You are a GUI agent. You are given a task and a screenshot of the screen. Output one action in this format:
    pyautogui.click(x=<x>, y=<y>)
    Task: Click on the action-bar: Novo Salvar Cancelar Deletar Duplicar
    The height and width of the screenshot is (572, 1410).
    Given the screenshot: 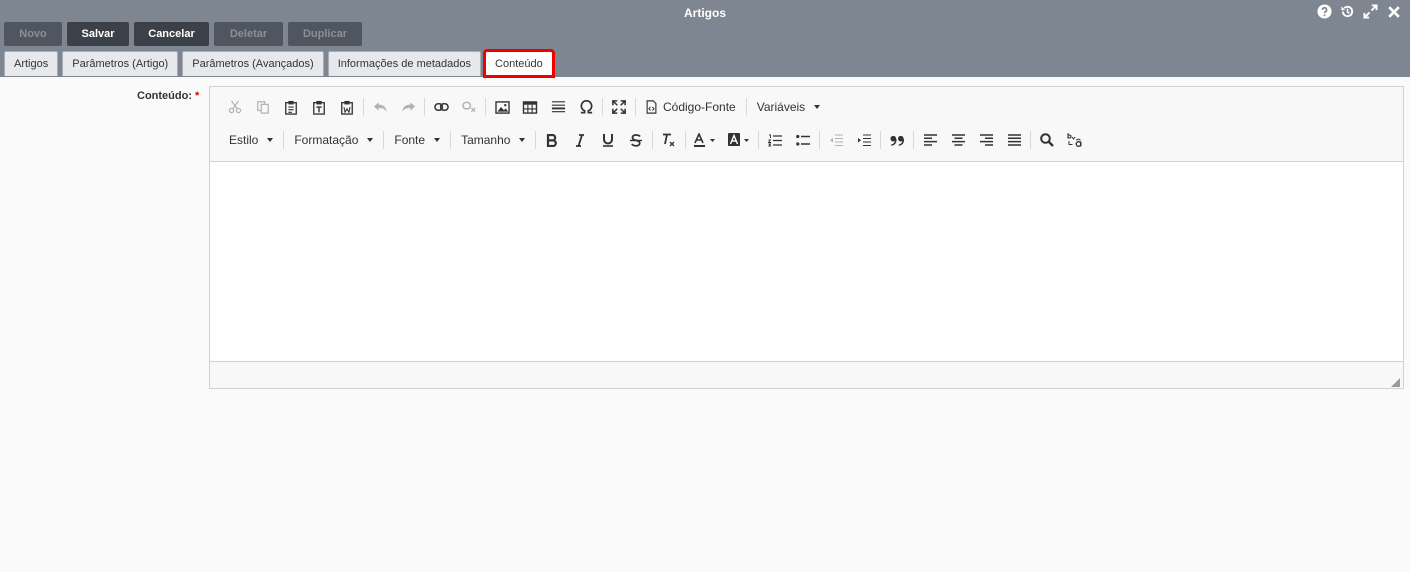 What is the action you would take?
    pyautogui.click(x=183, y=34)
    